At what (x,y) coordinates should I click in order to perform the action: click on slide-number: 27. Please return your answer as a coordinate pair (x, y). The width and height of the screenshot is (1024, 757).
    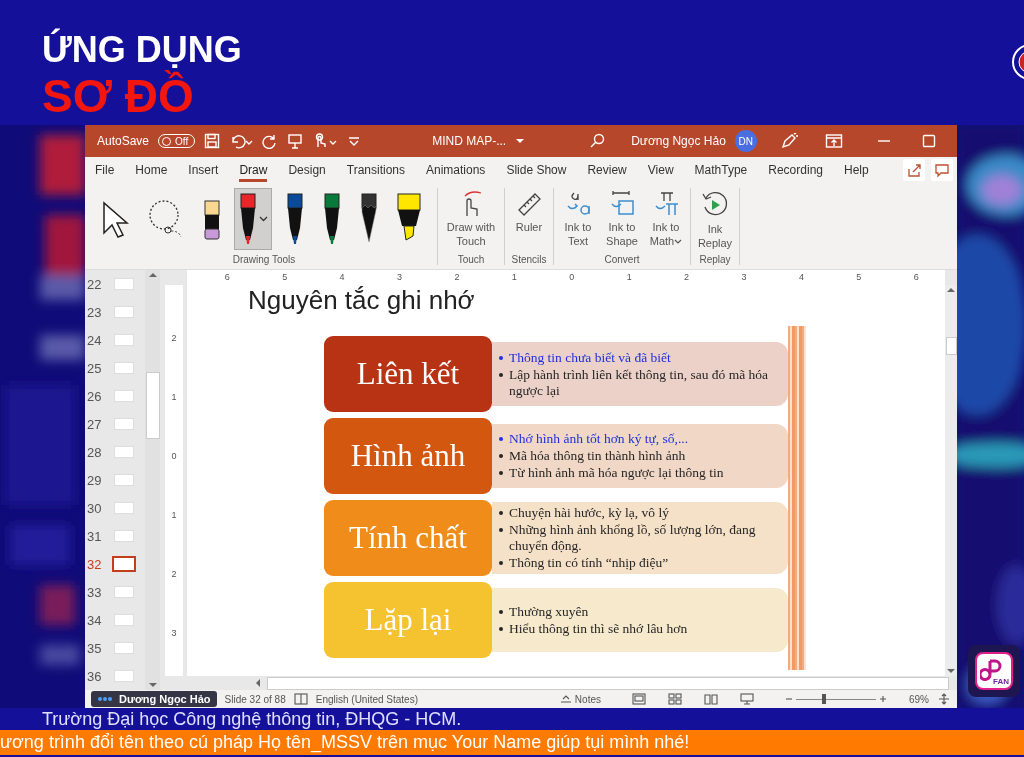
    Looking at the image, I should click on (95, 424).